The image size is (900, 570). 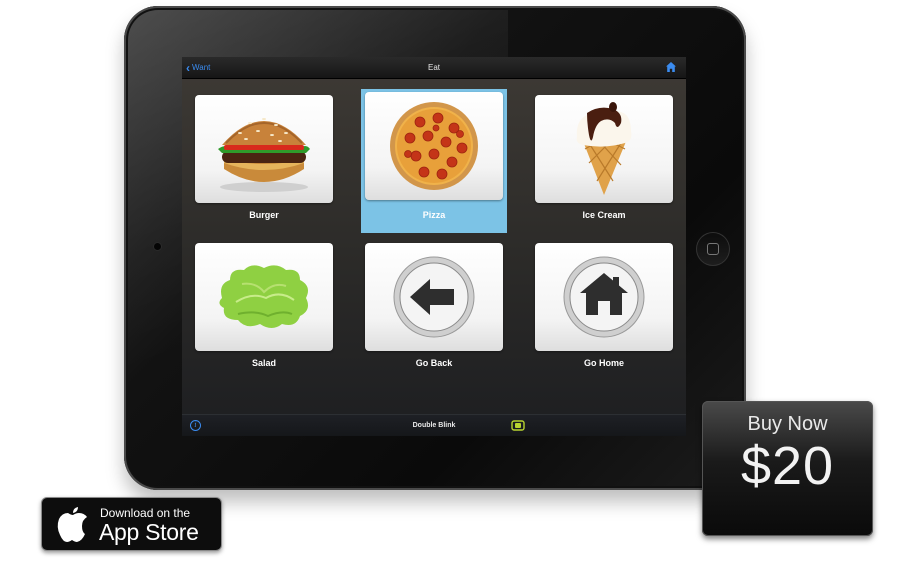 I want to click on tile-ice-cream: Ice Cream, so click(x=604, y=164).